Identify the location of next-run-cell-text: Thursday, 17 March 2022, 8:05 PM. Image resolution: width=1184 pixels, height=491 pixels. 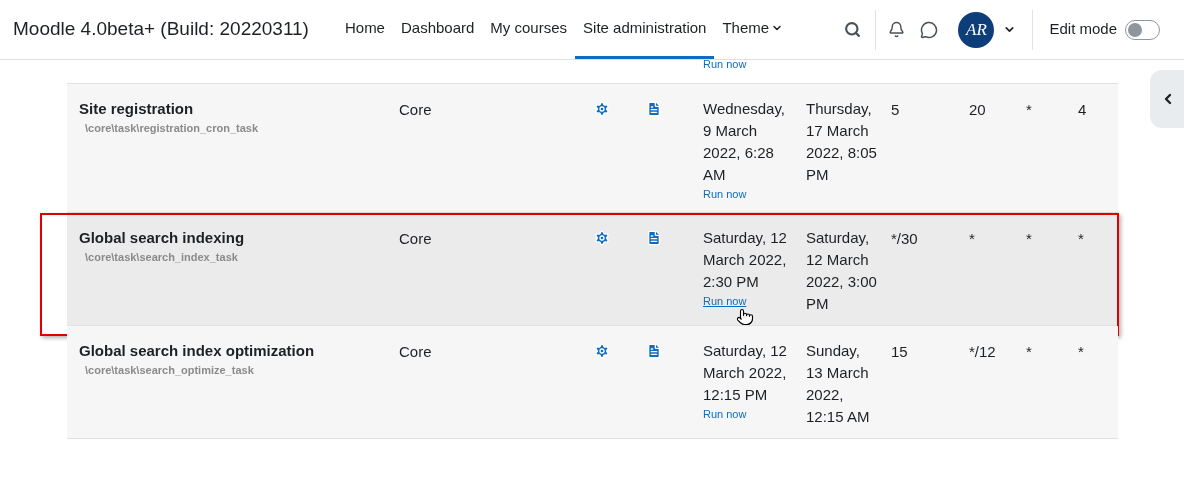
(842, 142).